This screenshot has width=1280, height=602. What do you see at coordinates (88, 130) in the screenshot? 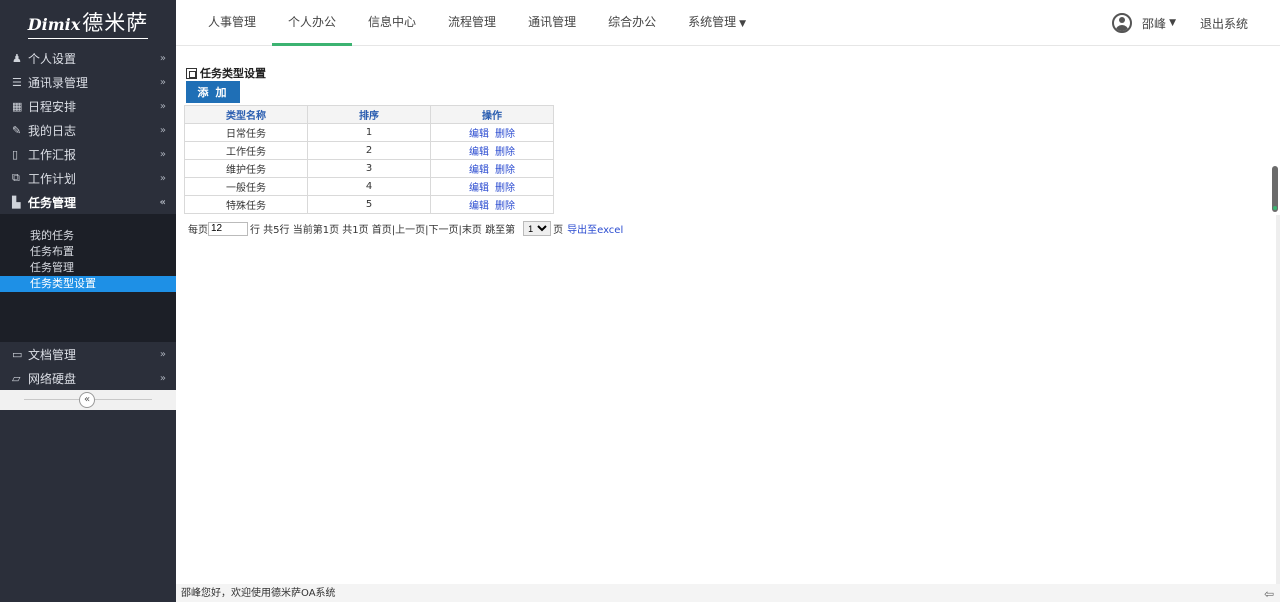
I see `sidebar-item-my-log: ✎ 我的日志 »` at bounding box center [88, 130].